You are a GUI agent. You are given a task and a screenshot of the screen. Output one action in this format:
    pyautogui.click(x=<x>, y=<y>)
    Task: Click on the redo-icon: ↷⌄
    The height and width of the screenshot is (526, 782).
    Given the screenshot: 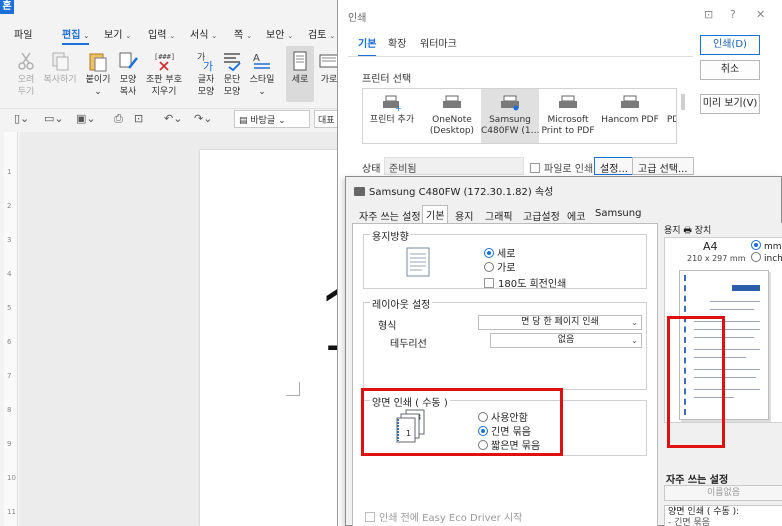 What is the action you would take?
    pyautogui.click(x=203, y=118)
    